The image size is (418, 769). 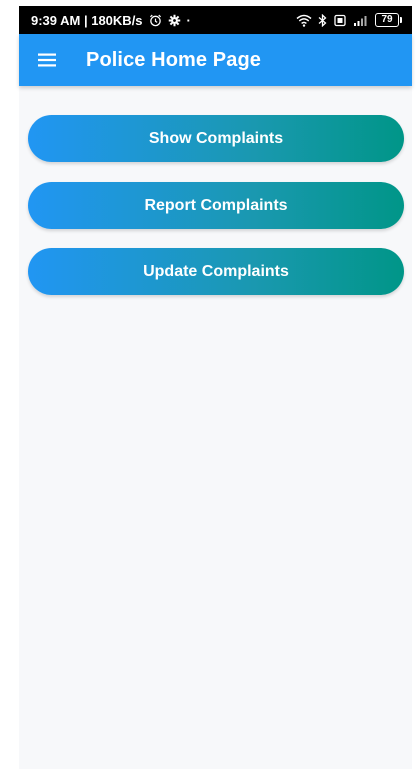 I want to click on status-right: 79, so click(x=349, y=20).